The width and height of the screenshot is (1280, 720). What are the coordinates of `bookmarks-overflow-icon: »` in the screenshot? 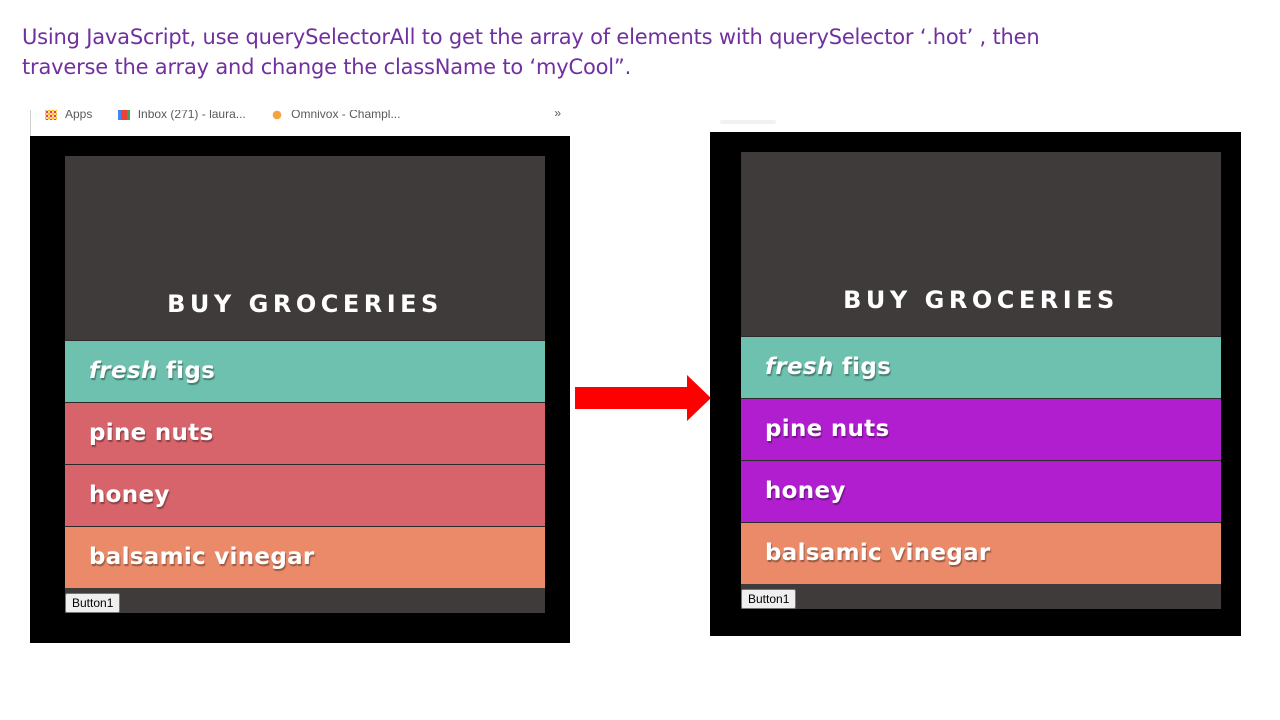 It's located at (557, 115).